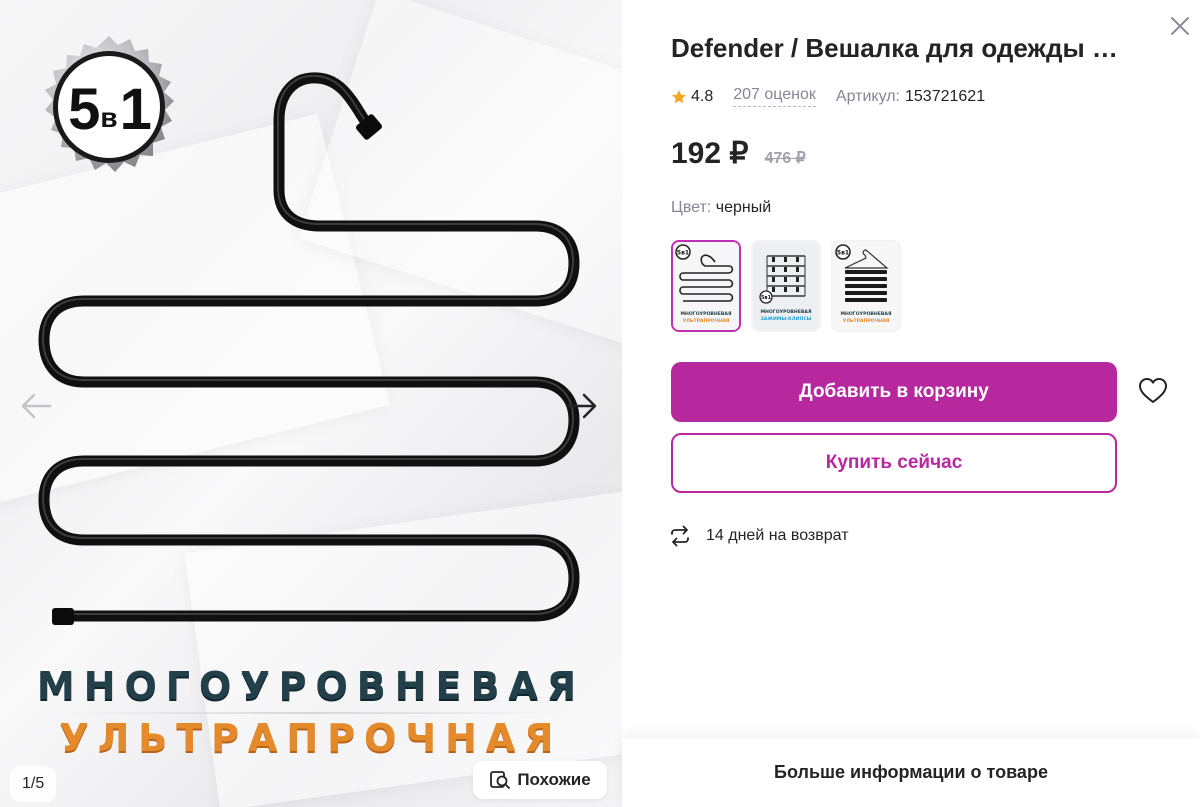  I want to click on divider, so click(310, 713).